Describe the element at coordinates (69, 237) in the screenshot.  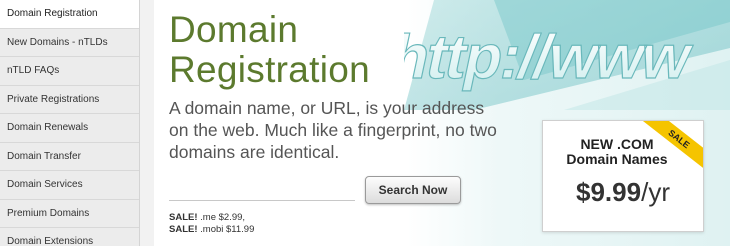
I see `sidebar-item-domain-extensions: Domain Extensions` at that location.